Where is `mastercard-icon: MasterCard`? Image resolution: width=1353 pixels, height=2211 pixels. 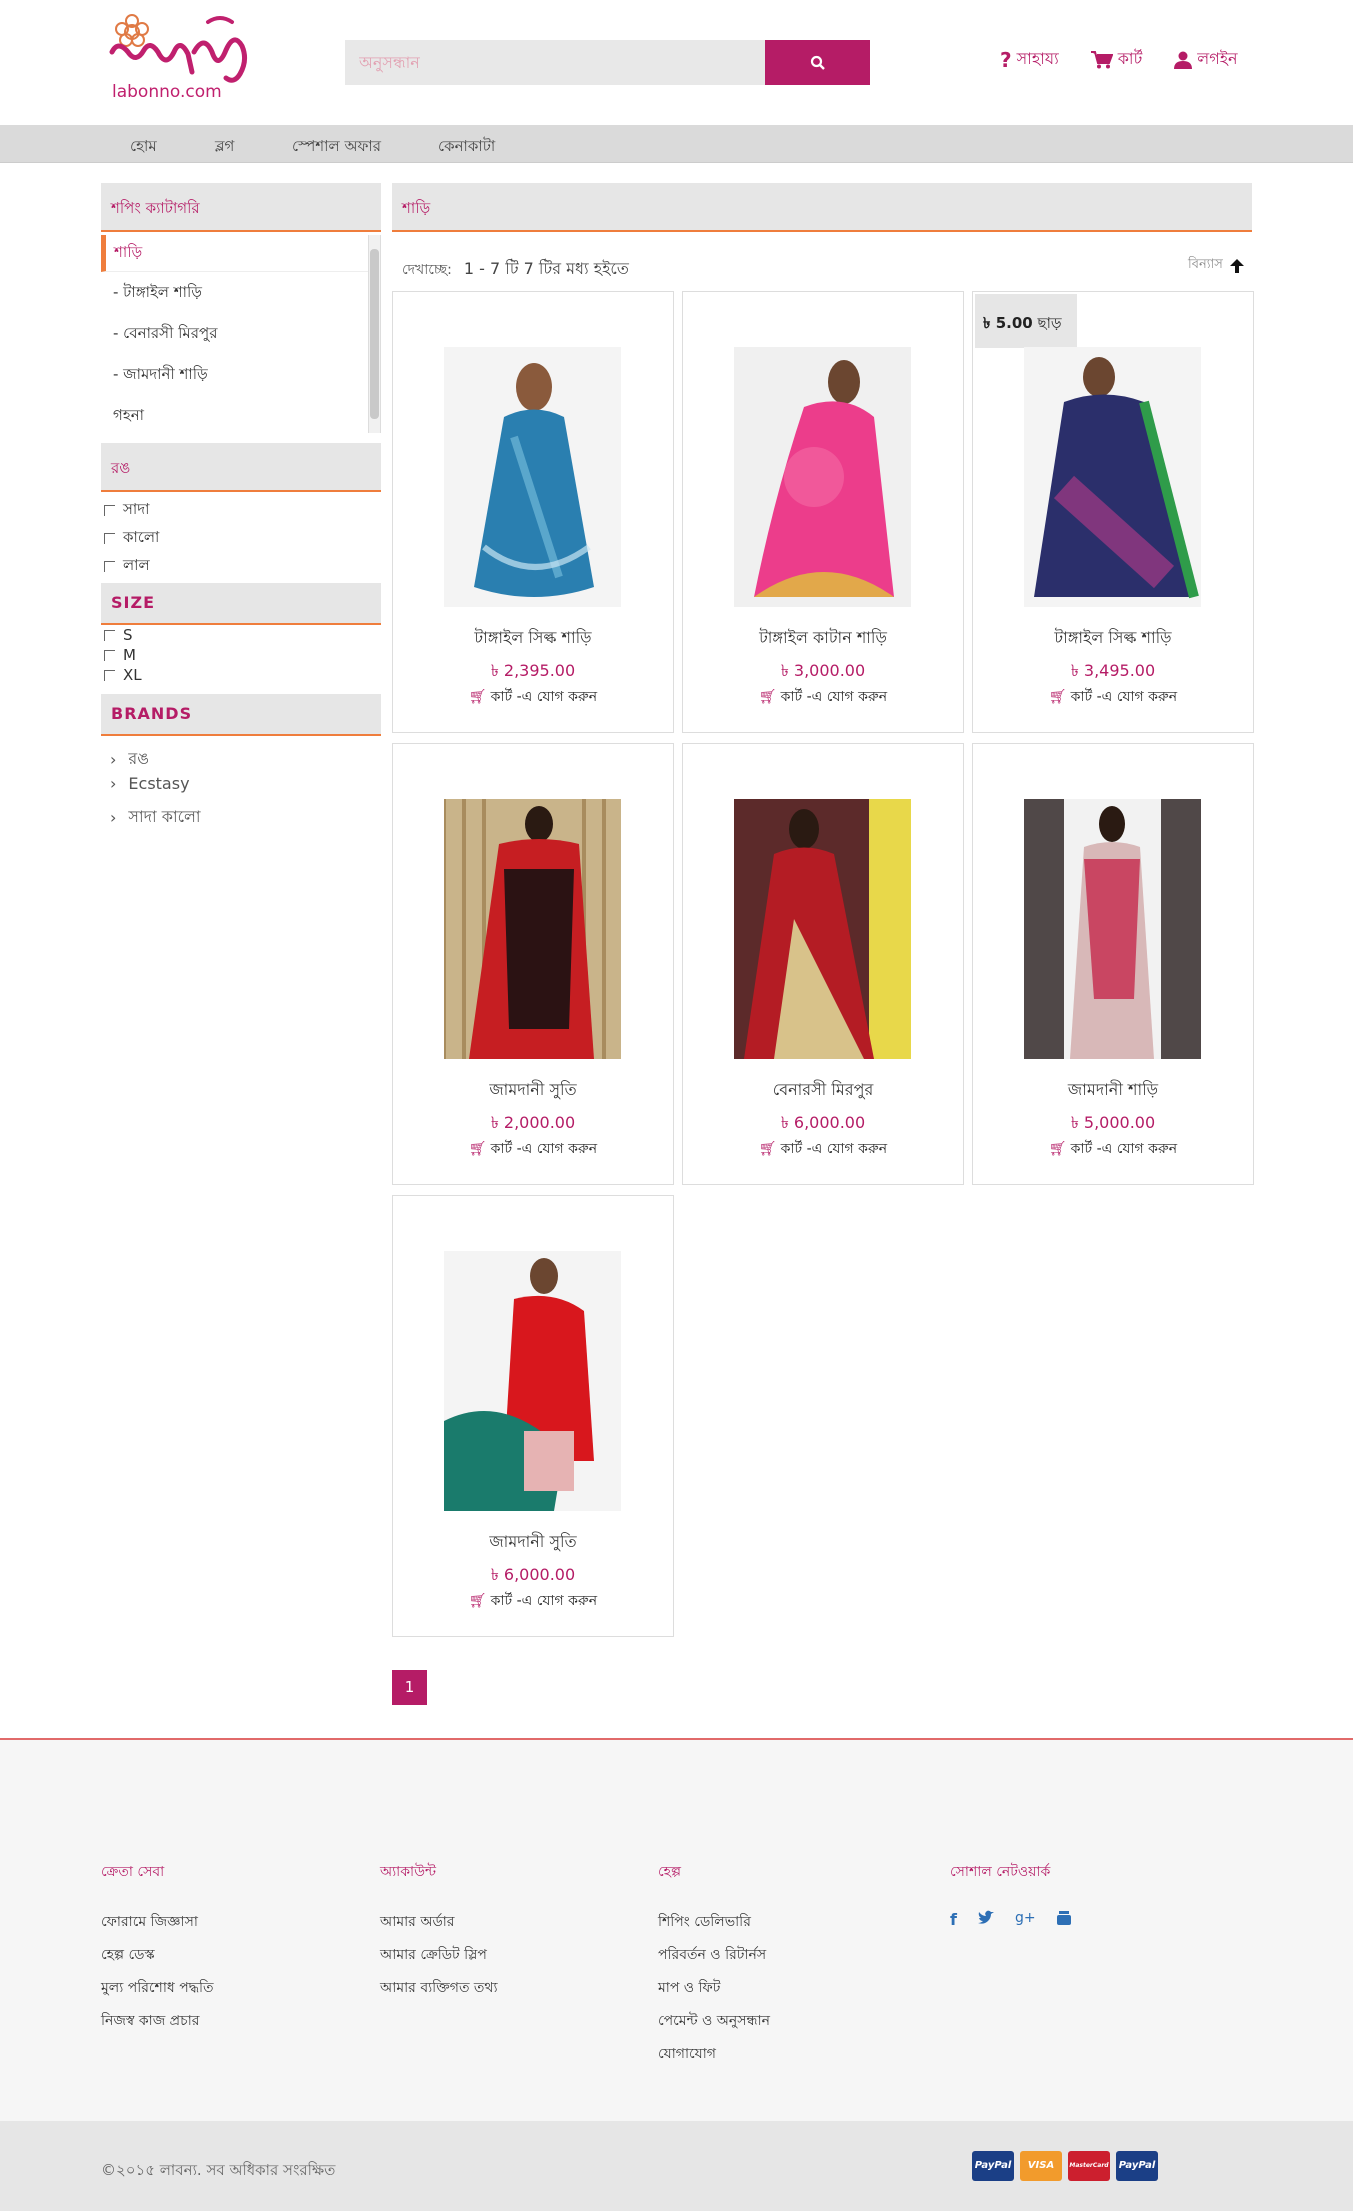 mastercard-icon: MasterCard is located at coordinates (1089, 2166).